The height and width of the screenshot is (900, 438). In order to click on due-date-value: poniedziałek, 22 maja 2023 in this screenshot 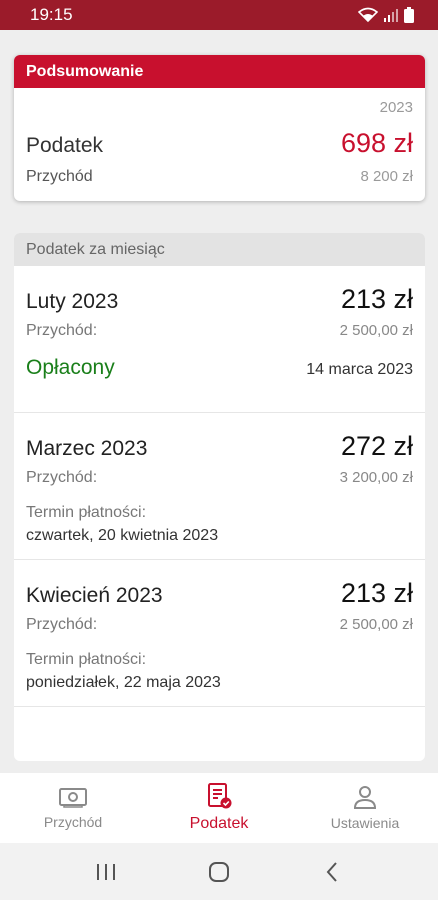, I will do `click(123, 682)`.